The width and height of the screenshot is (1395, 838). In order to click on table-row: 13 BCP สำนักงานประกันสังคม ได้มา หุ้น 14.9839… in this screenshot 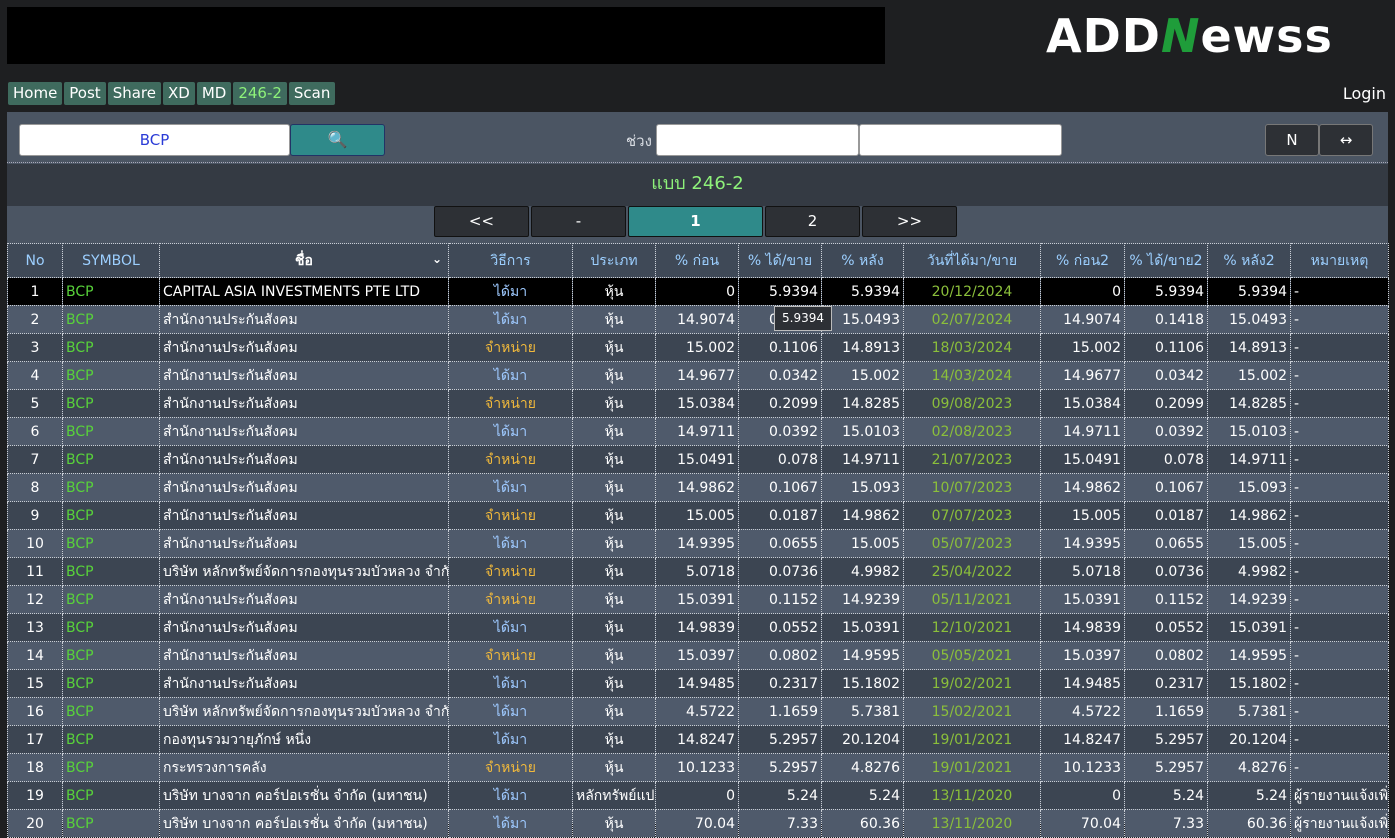, I will do `click(698, 627)`.